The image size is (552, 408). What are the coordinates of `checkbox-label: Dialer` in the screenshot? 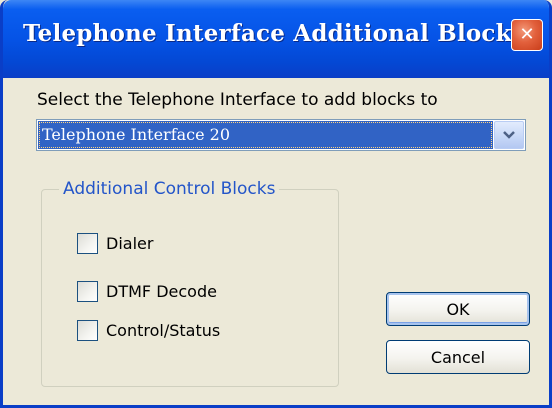 It's located at (129, 243).